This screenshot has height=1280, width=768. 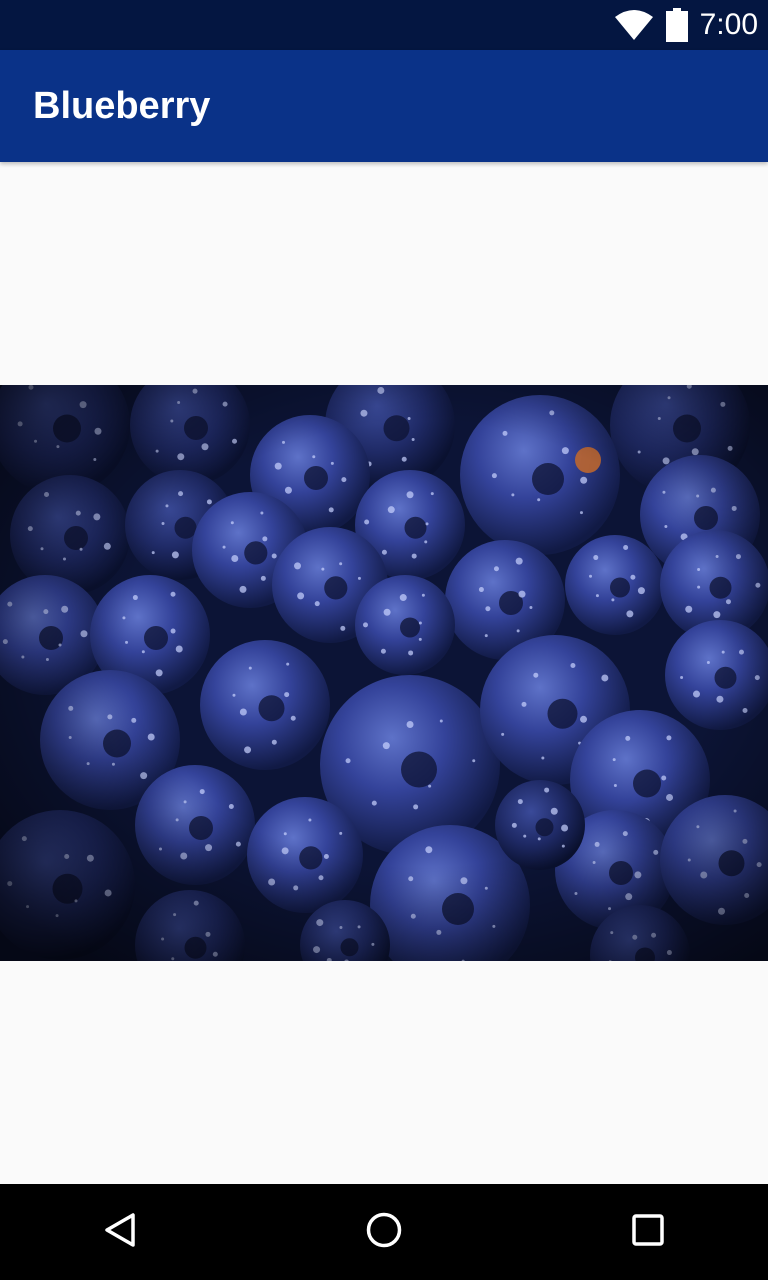 What do you see at coordinates (384, 25) in the screenshot?
I see `status-bar: 7:00` at bounding box center [384, 25].